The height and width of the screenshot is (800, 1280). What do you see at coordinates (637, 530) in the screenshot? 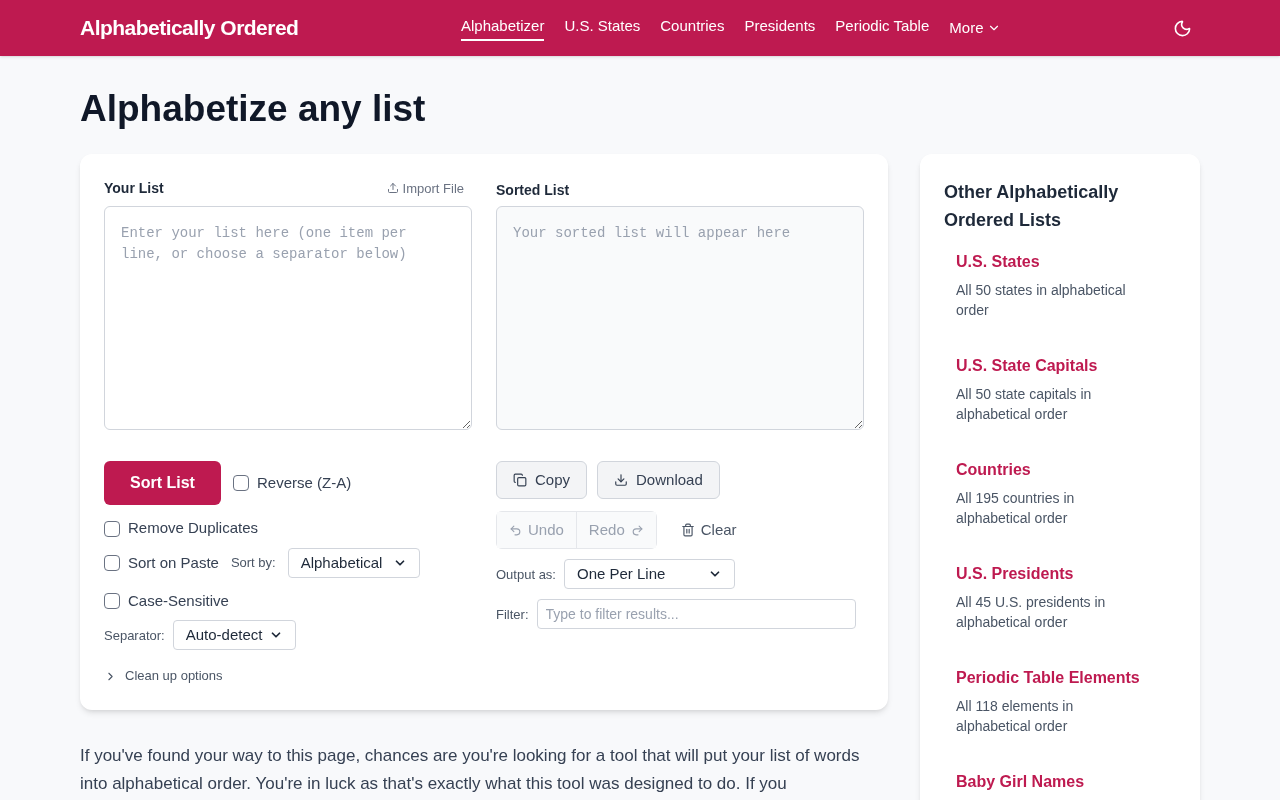
I see `redo-icon` at bounding box center [637, 530].